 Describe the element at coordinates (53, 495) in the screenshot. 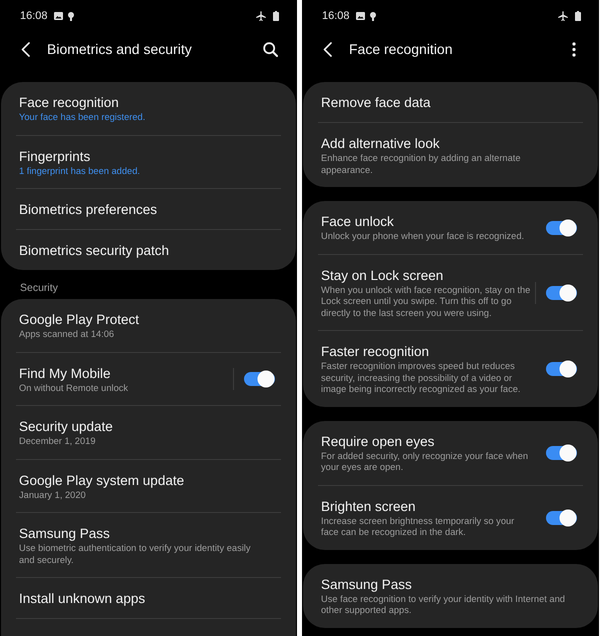

I see `item-summary: January 1, 2020` at that location.